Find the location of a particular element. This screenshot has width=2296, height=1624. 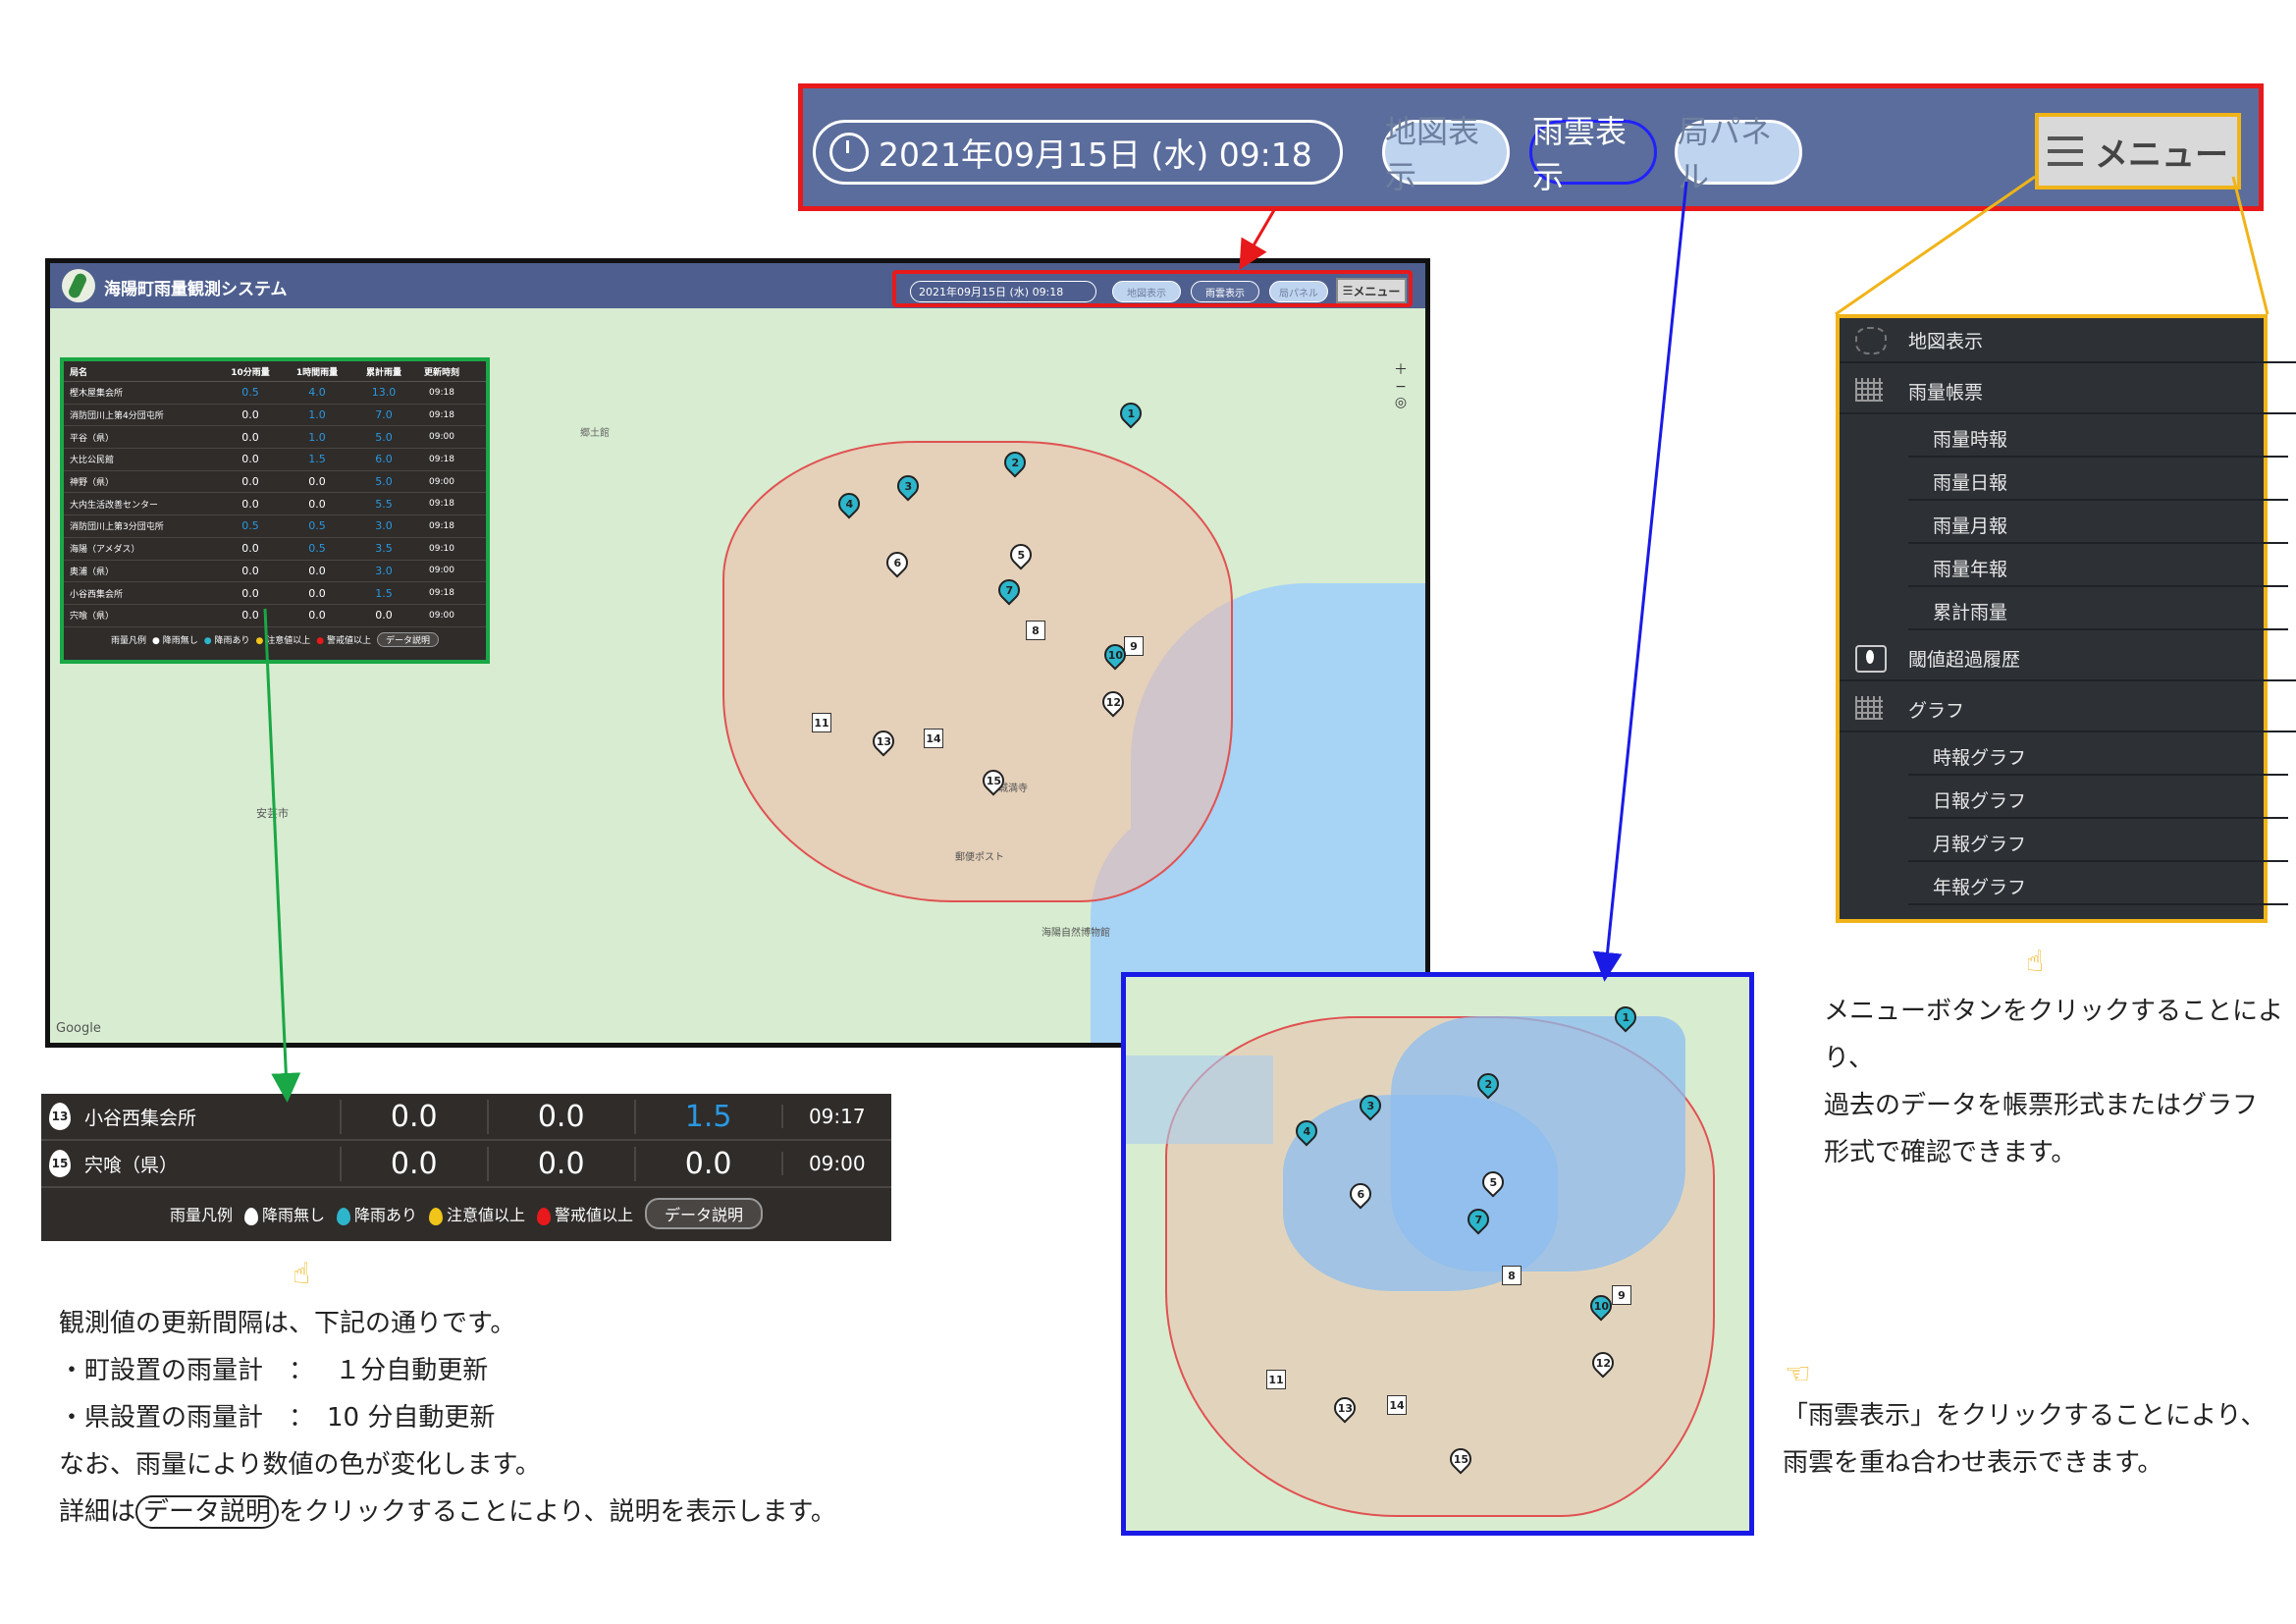

table-row: 大内生活改善センター 0.0 0.0 5.5 09:18 is located at coordinates (275, 504).